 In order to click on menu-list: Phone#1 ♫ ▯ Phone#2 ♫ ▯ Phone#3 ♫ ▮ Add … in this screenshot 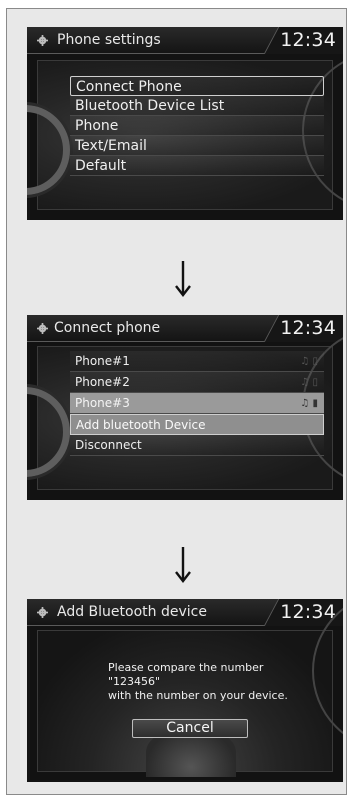, I will do `click(197, 403)`.